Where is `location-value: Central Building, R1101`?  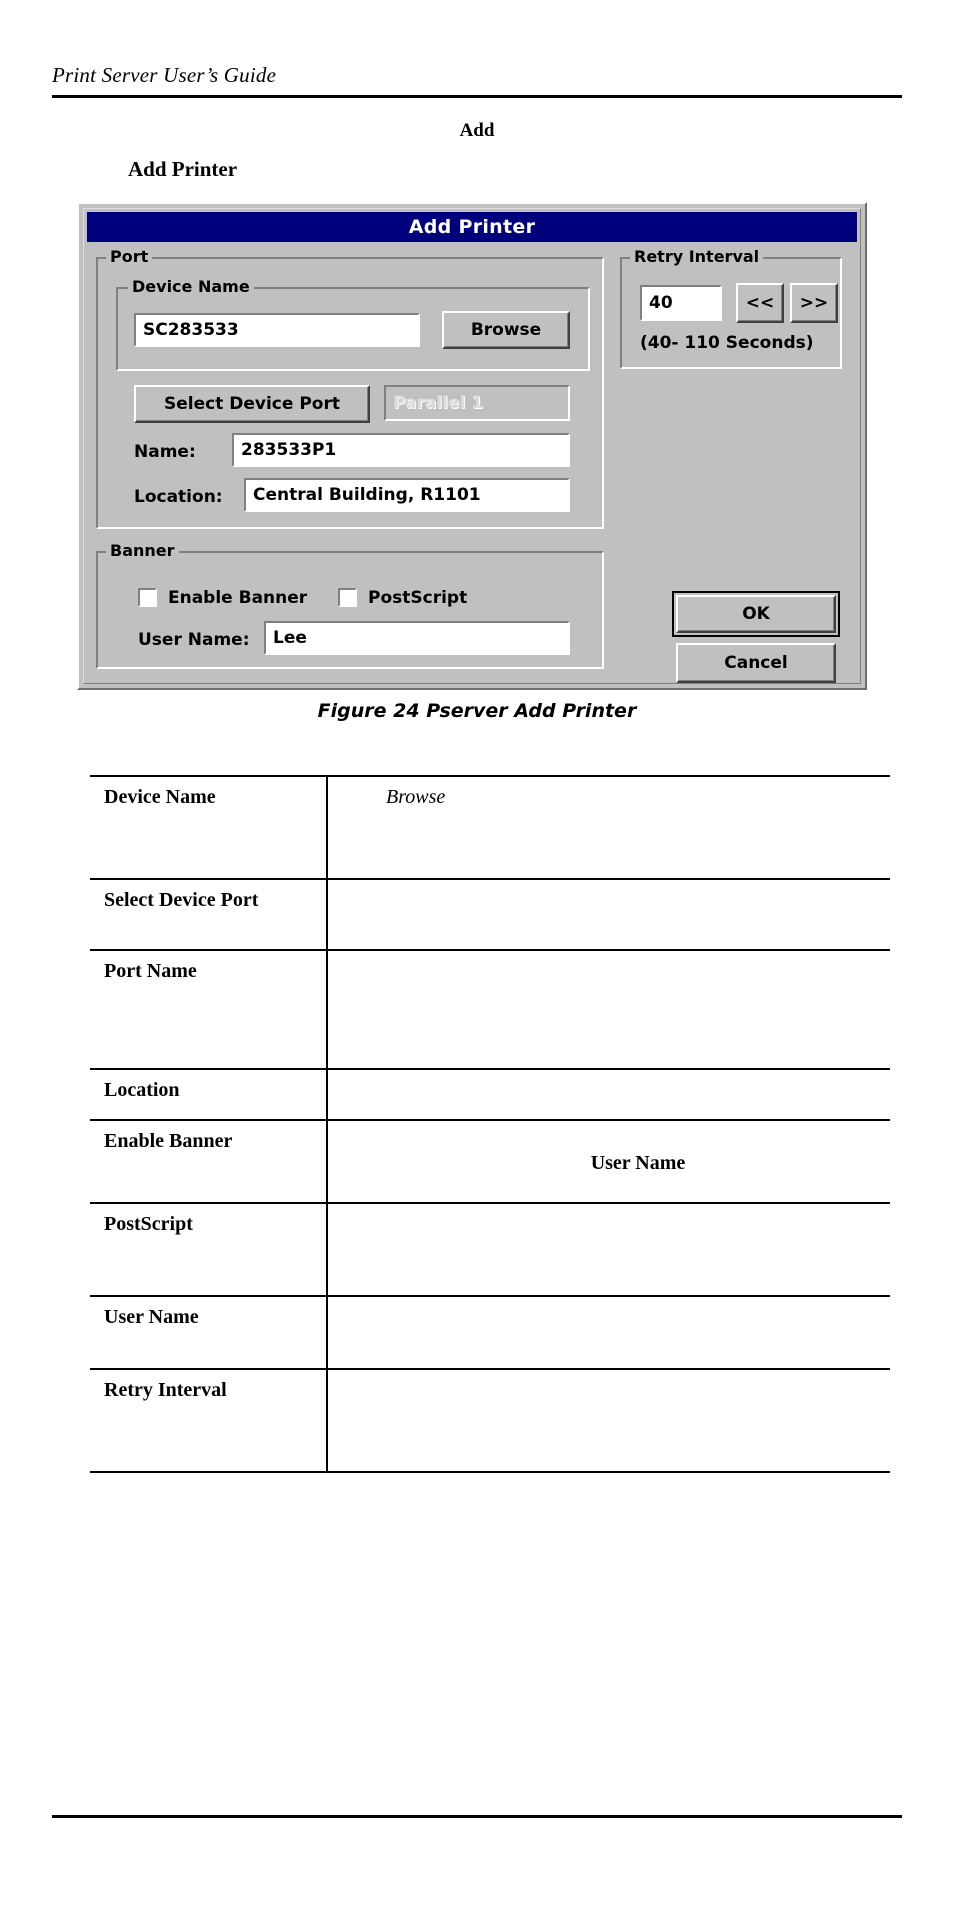
location-value: Central Building, R1101 is located at coordinates (367, 495).